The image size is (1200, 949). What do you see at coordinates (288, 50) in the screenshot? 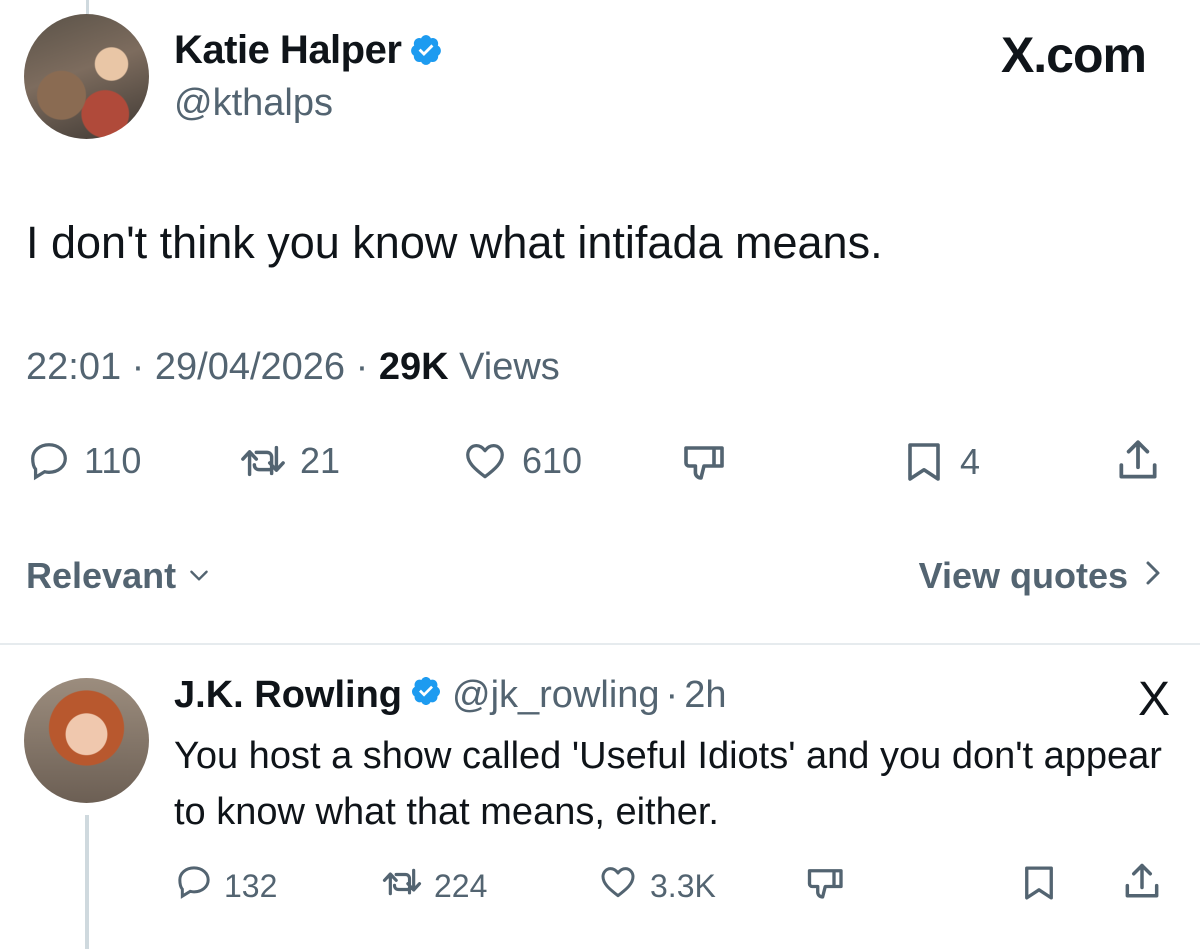
I see `author-name-text: Katie Halper` at bounding box center [288, 50].